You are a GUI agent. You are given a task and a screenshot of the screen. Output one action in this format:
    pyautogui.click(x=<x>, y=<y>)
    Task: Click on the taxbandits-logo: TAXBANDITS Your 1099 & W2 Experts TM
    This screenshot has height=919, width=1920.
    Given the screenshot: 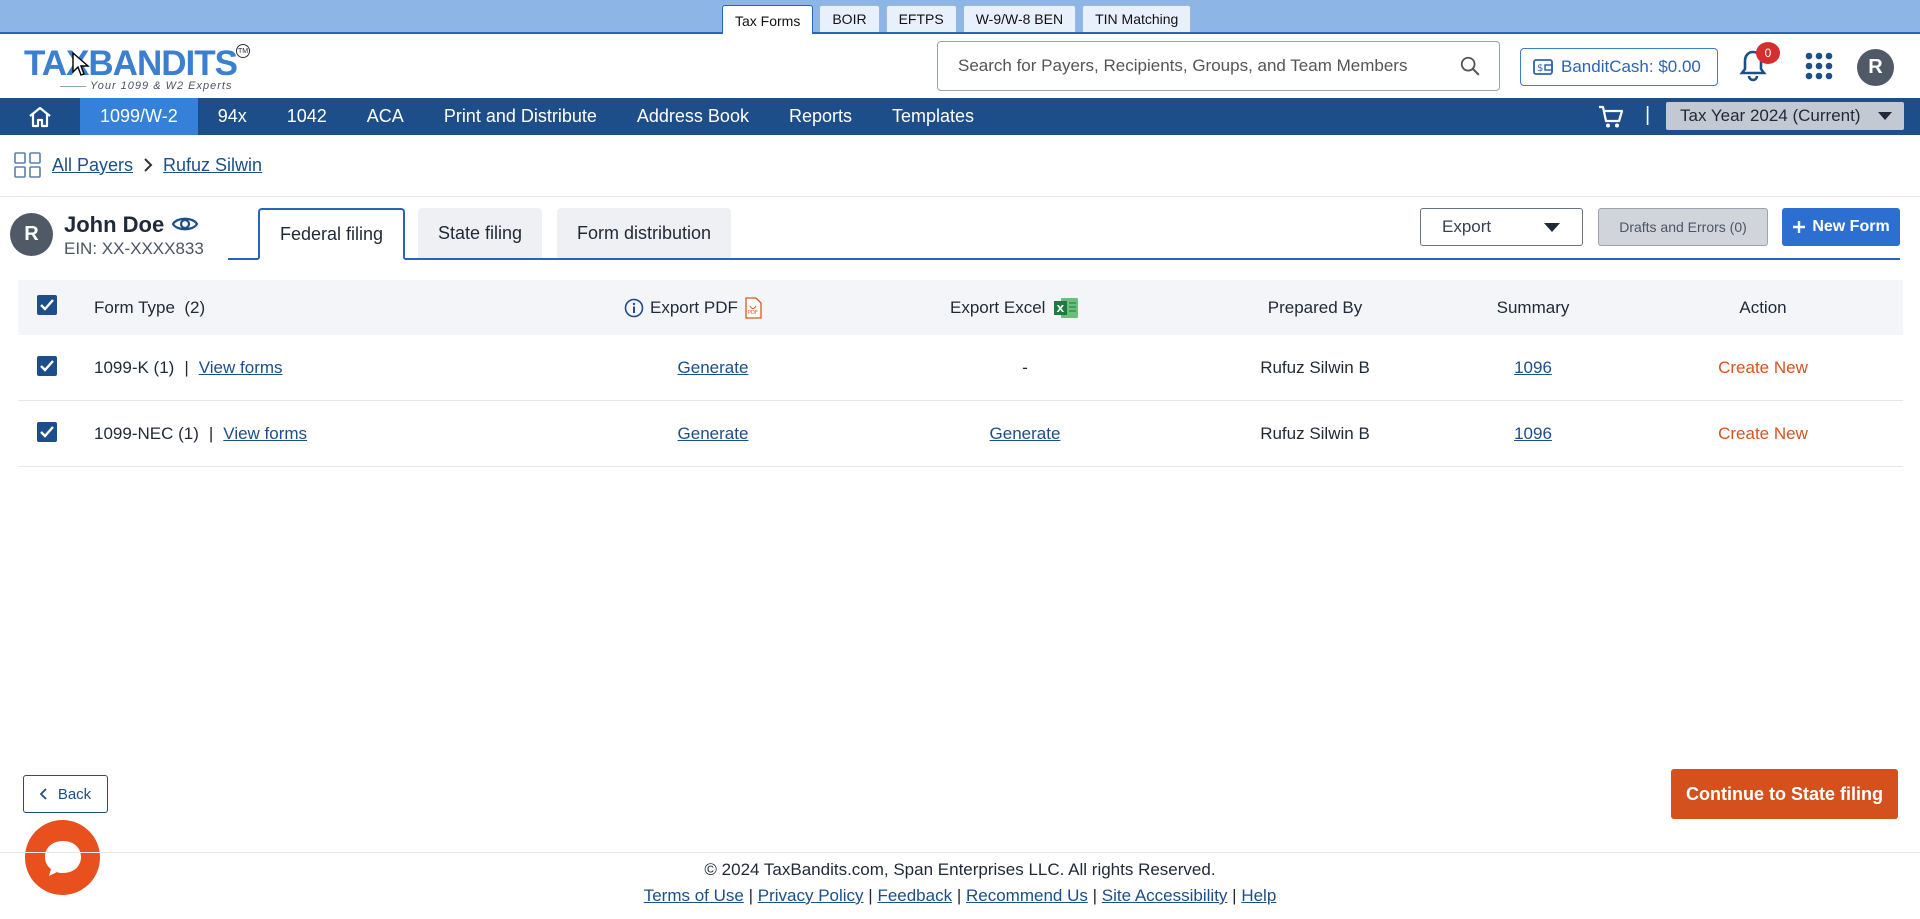 What is the action you would take?
    pyautogui.click(x=139, y=67)
    